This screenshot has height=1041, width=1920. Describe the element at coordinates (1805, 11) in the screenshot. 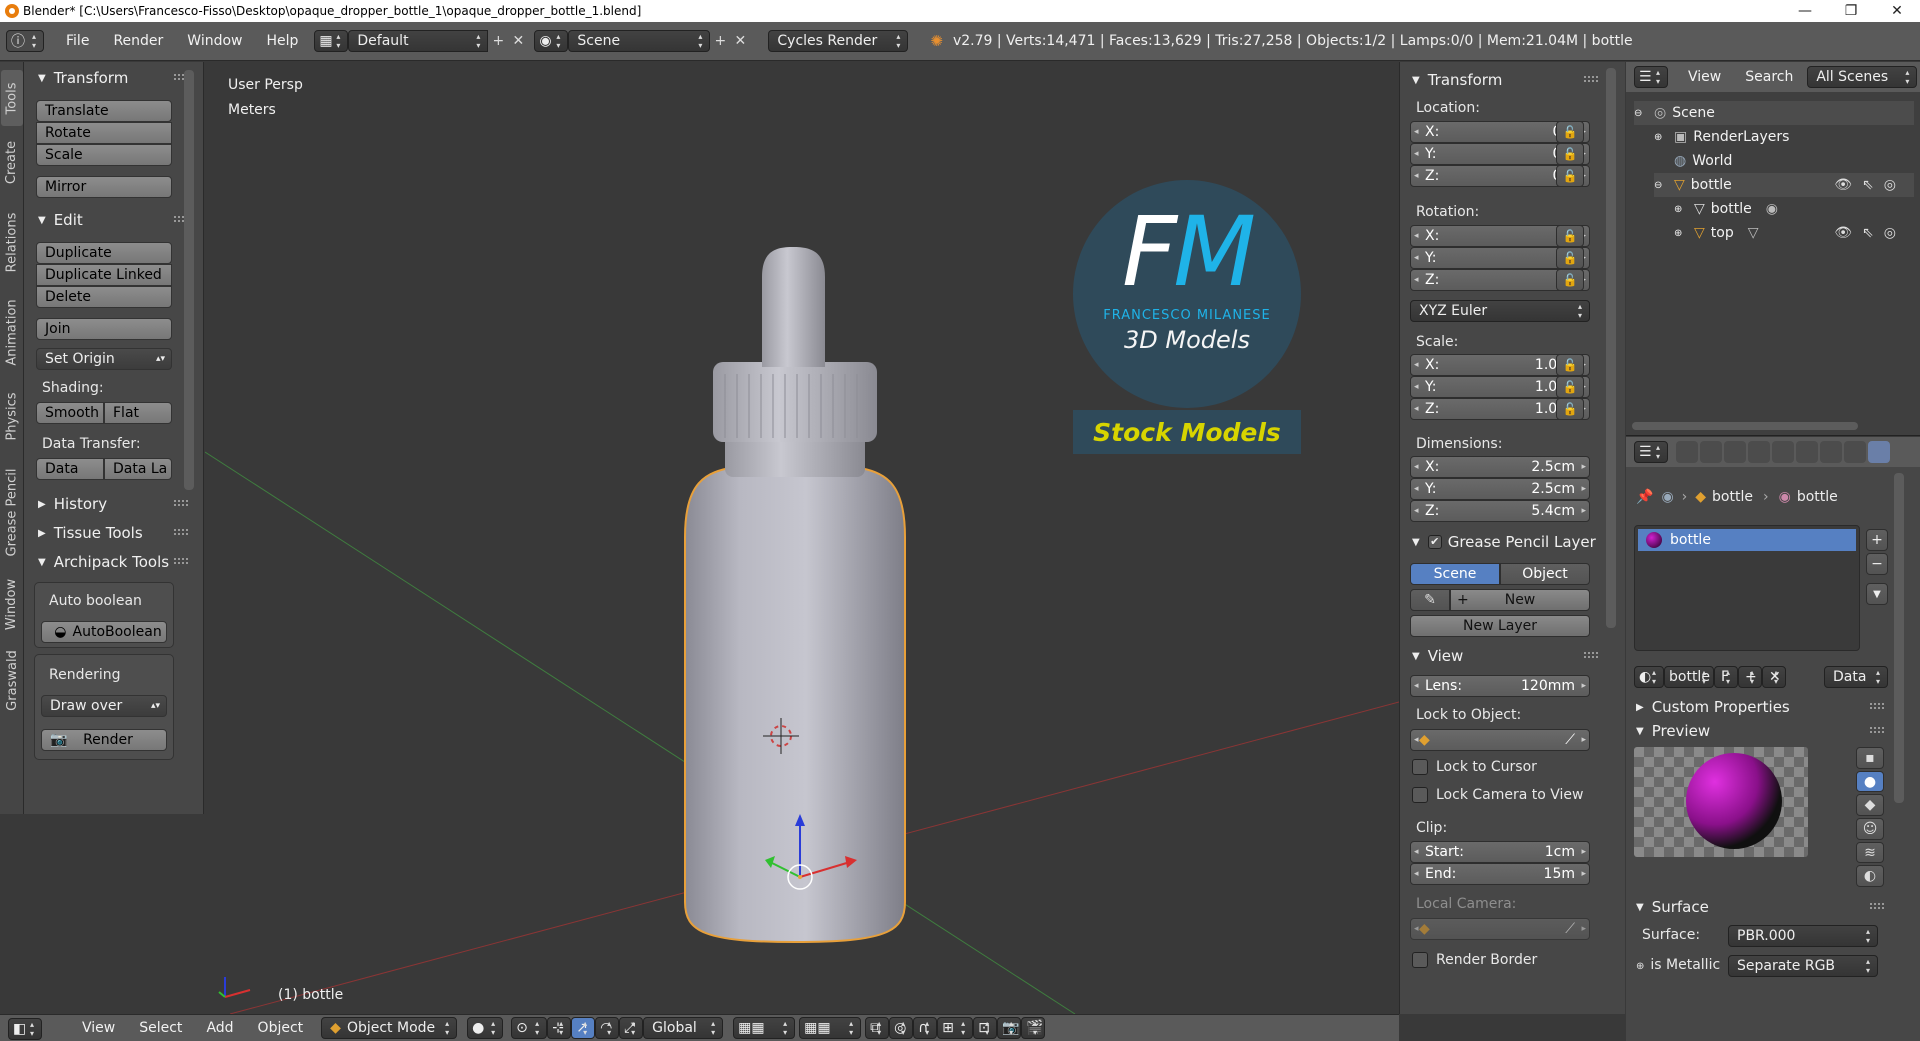

I see `minimize-icon: —` at that location.